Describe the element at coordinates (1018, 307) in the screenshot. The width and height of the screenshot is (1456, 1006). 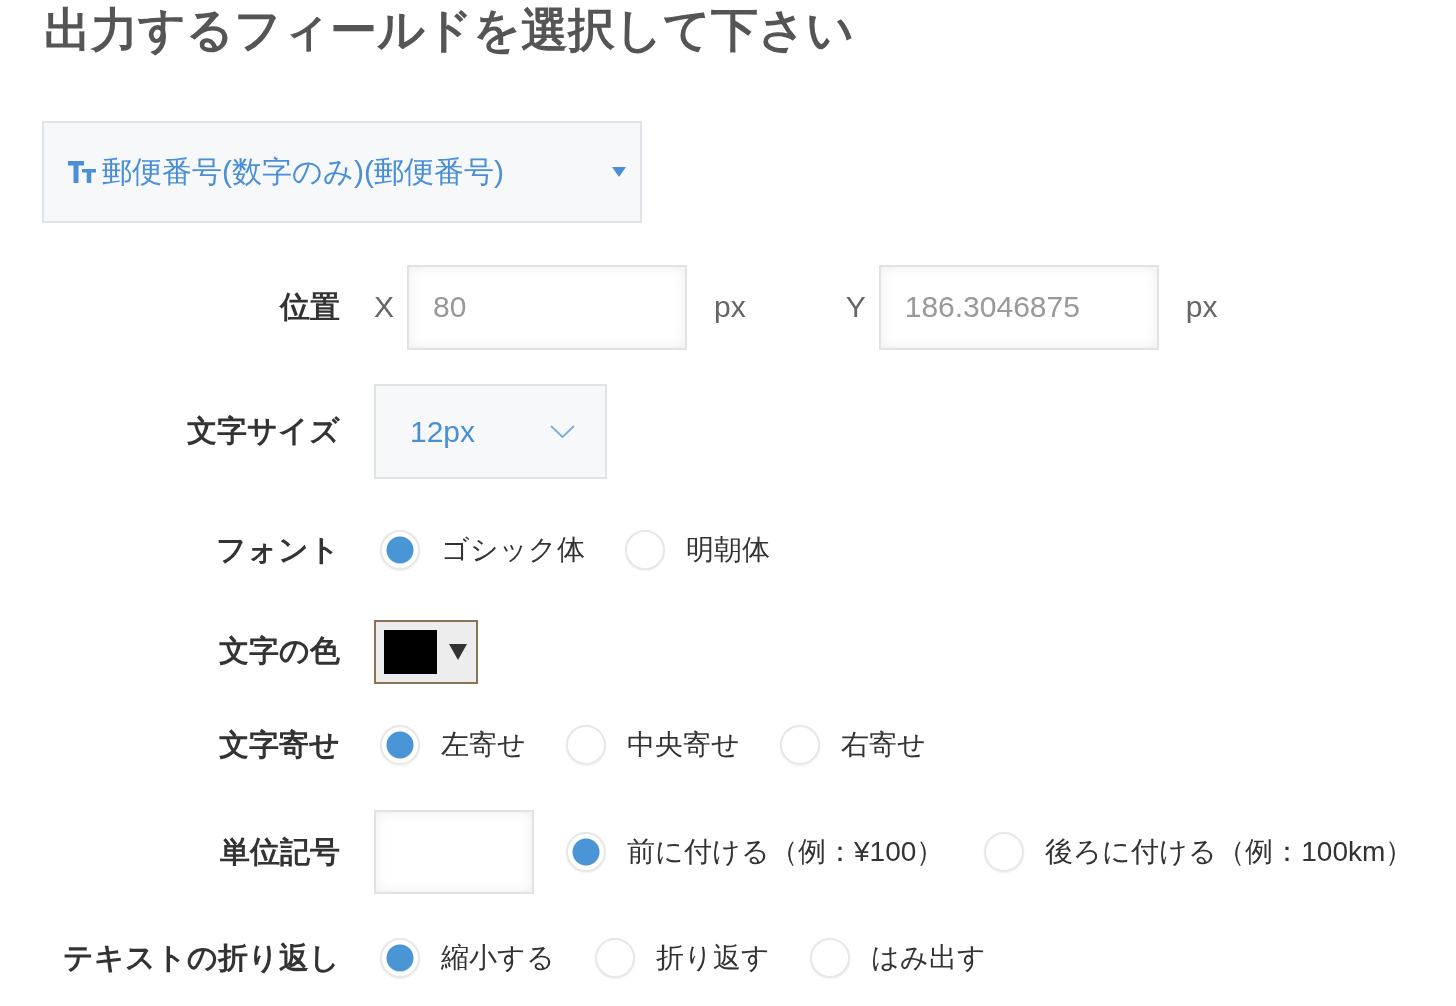
I see `text-input: 186.3046875` at that location.